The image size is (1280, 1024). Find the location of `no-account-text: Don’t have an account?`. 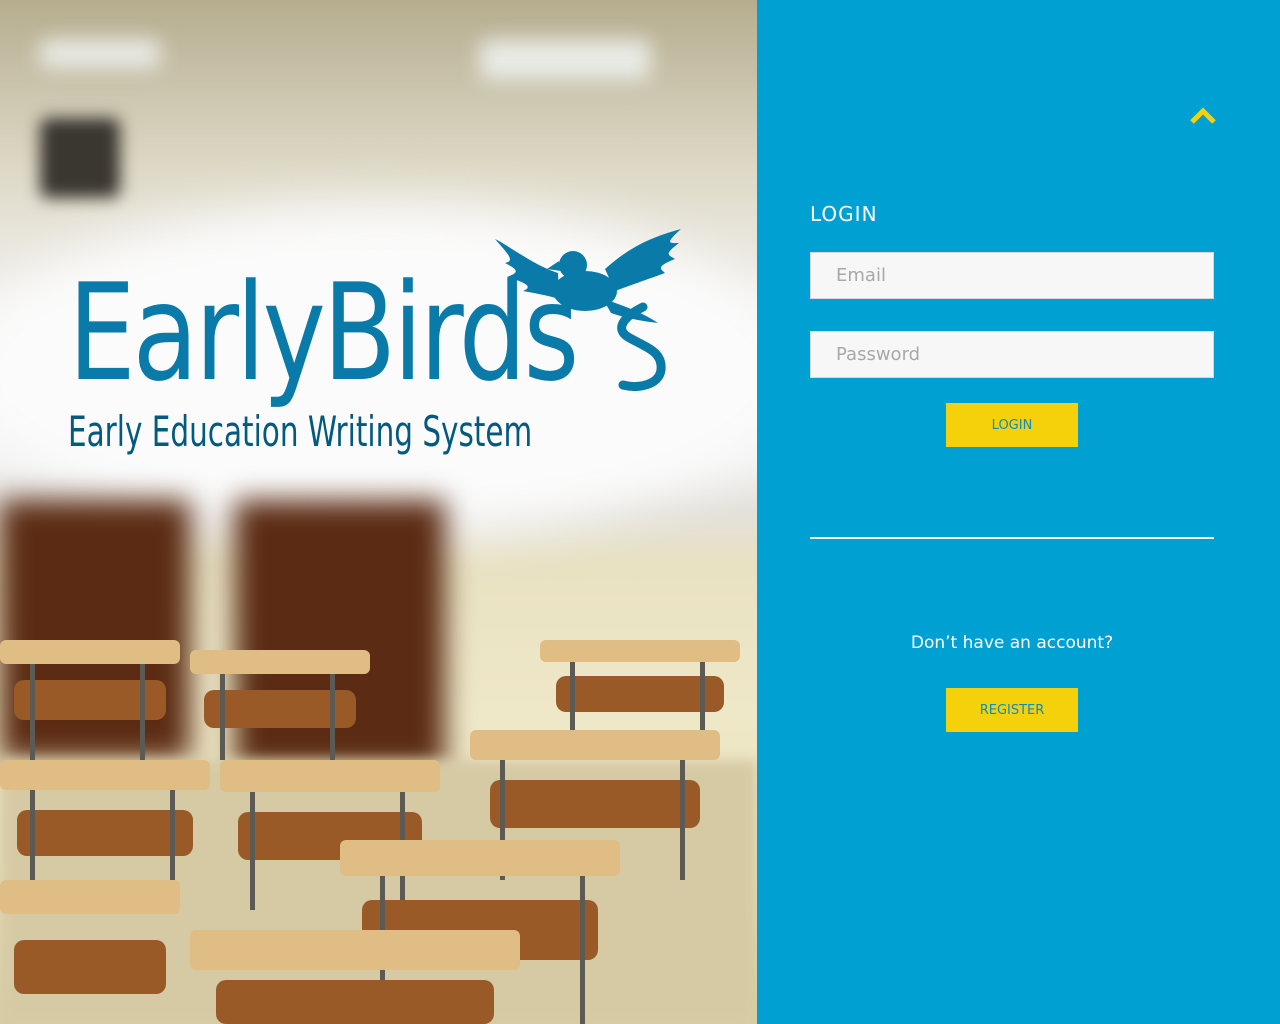

no-account-text: Don’t have an account? is located at coordinates (1012, 643).